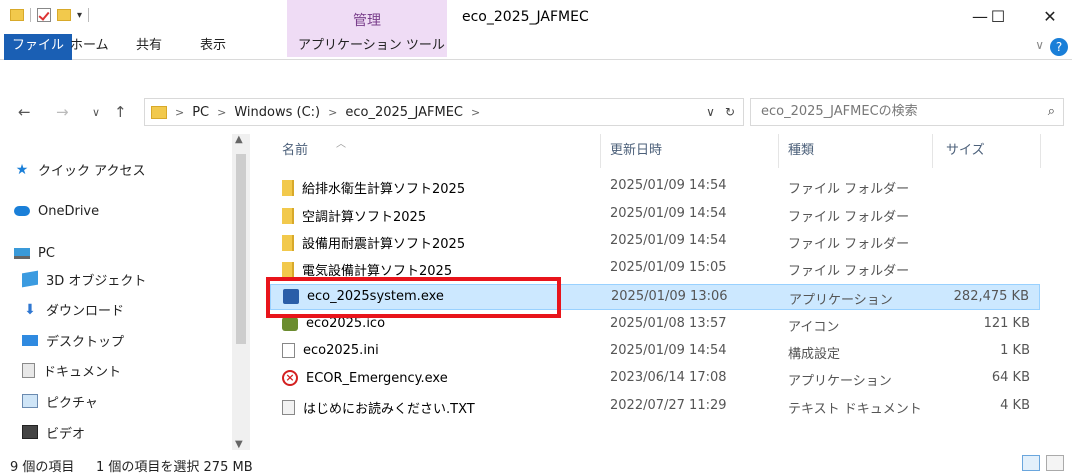 The height and width of the screenshot is (476, 1072). I want to click on file-date: 2025/01/08 13:57, so click(668, 323).